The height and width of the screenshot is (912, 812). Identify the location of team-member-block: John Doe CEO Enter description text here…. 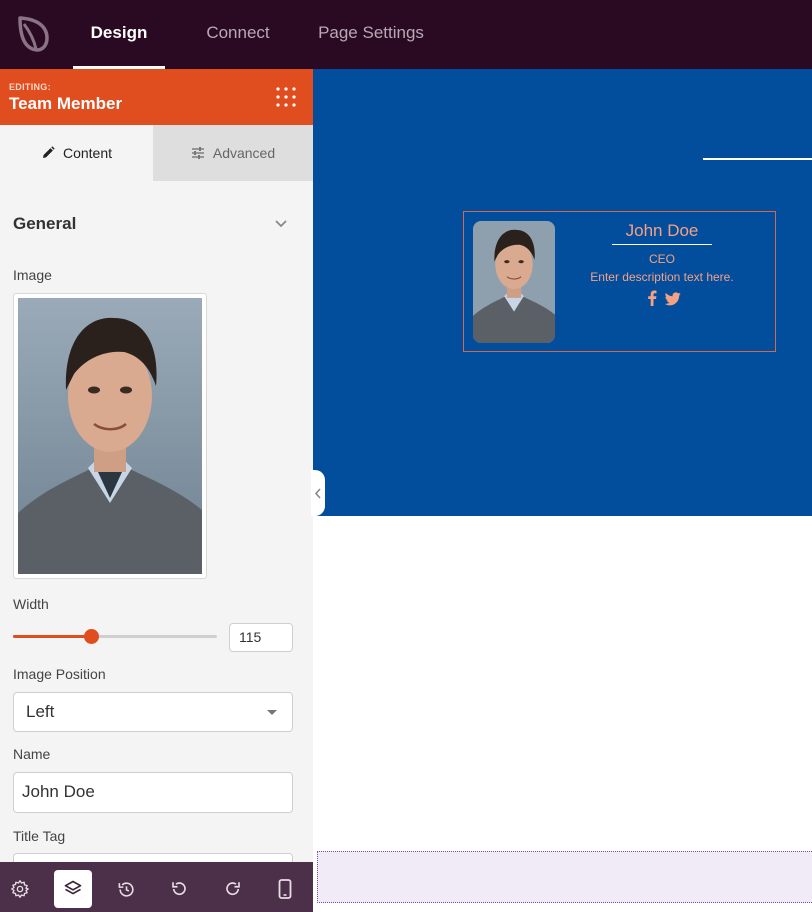
(619, 281).